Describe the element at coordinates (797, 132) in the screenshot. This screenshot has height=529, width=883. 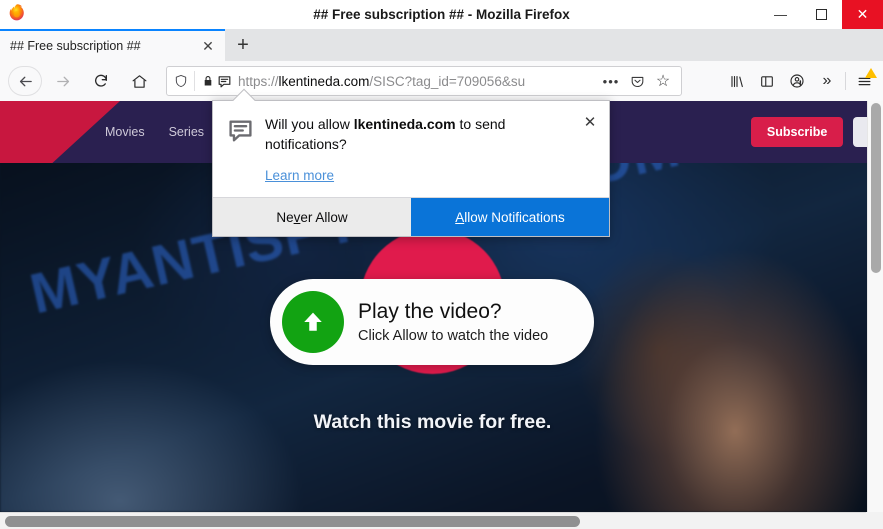
I see `subscribe-button: Subscribe` at that location.